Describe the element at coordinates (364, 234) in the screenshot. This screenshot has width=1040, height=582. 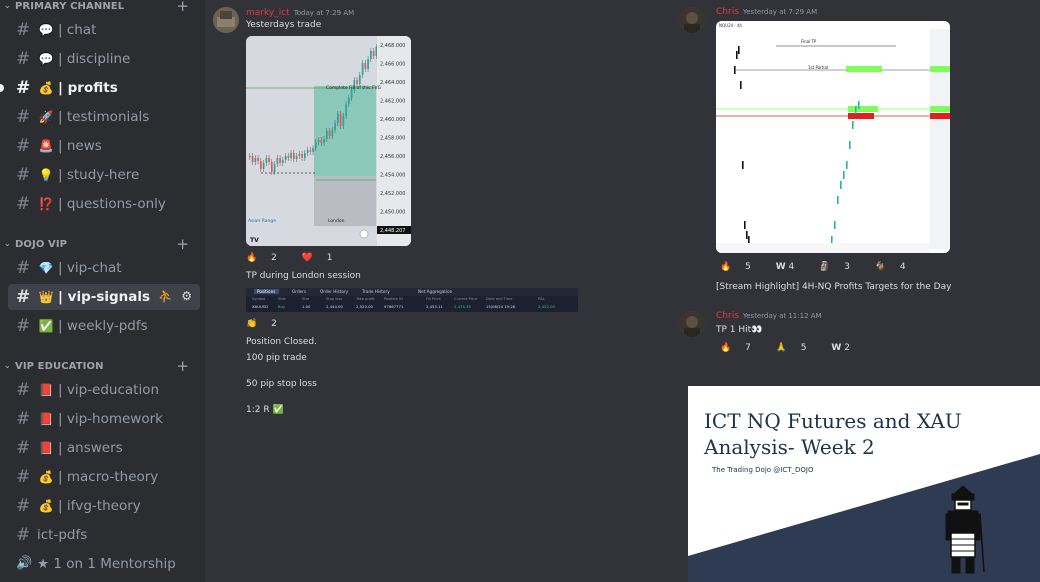
I see `chart-settings-icon` at that location.